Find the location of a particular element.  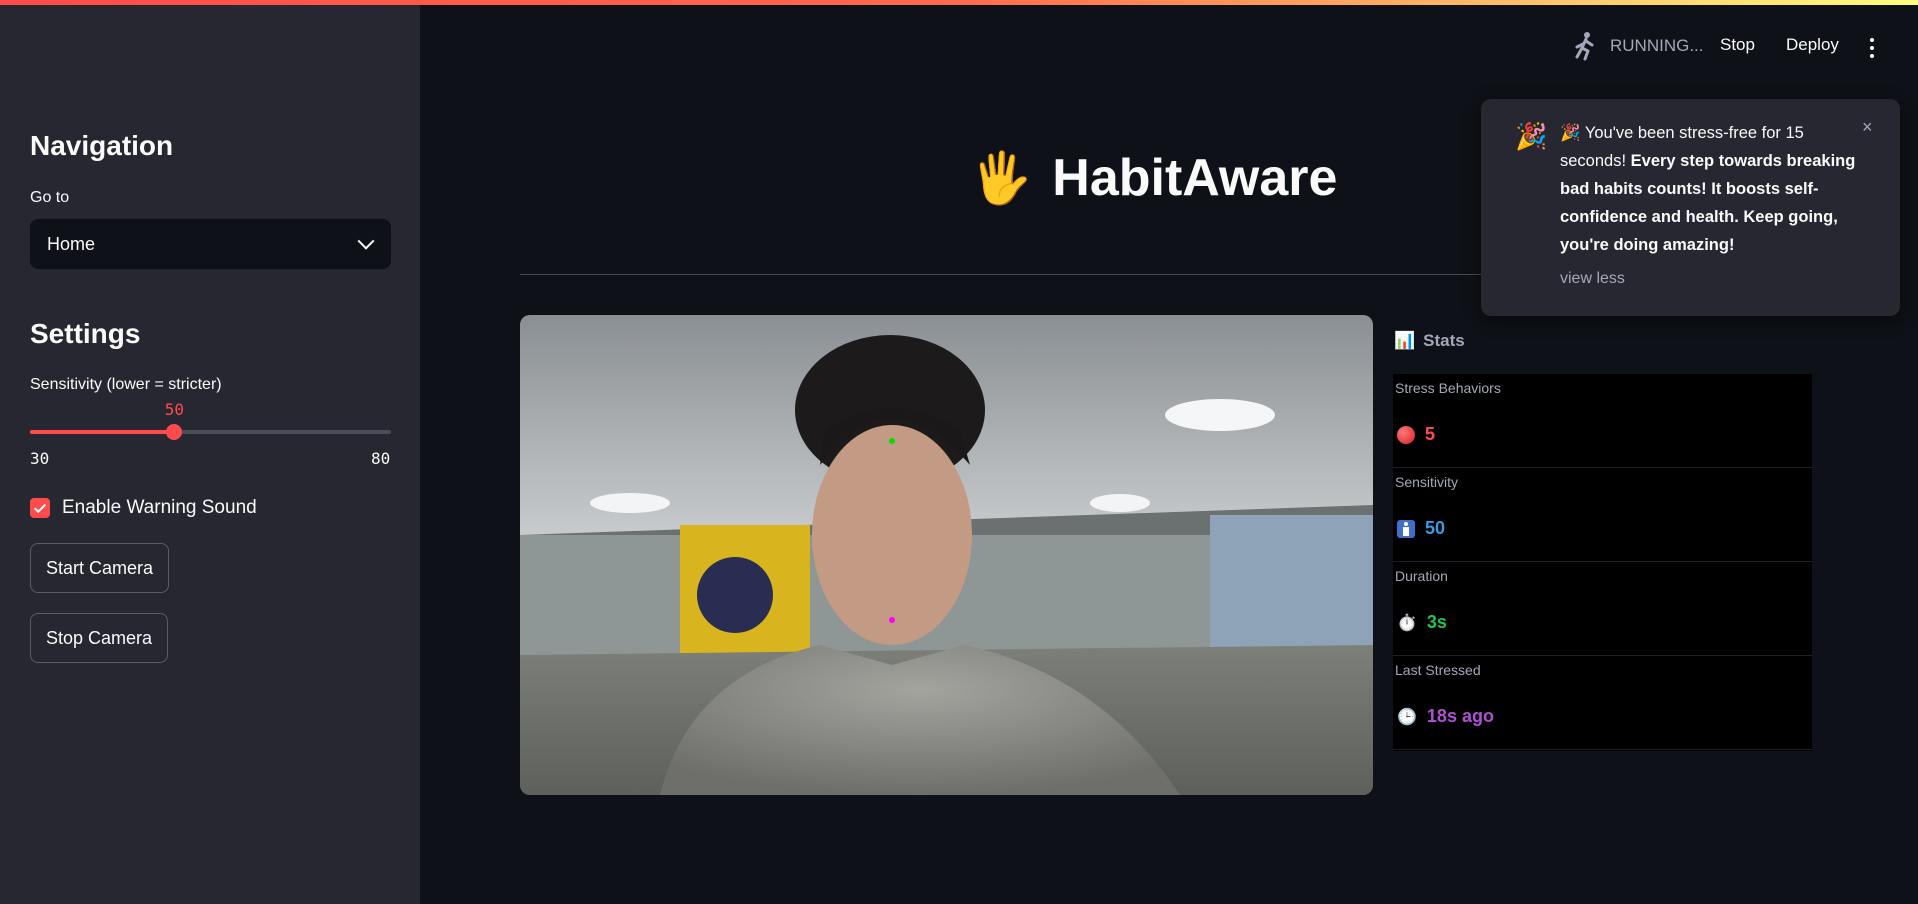

stop-camera-button: Stop Camera is located at coordinates (99, 638).